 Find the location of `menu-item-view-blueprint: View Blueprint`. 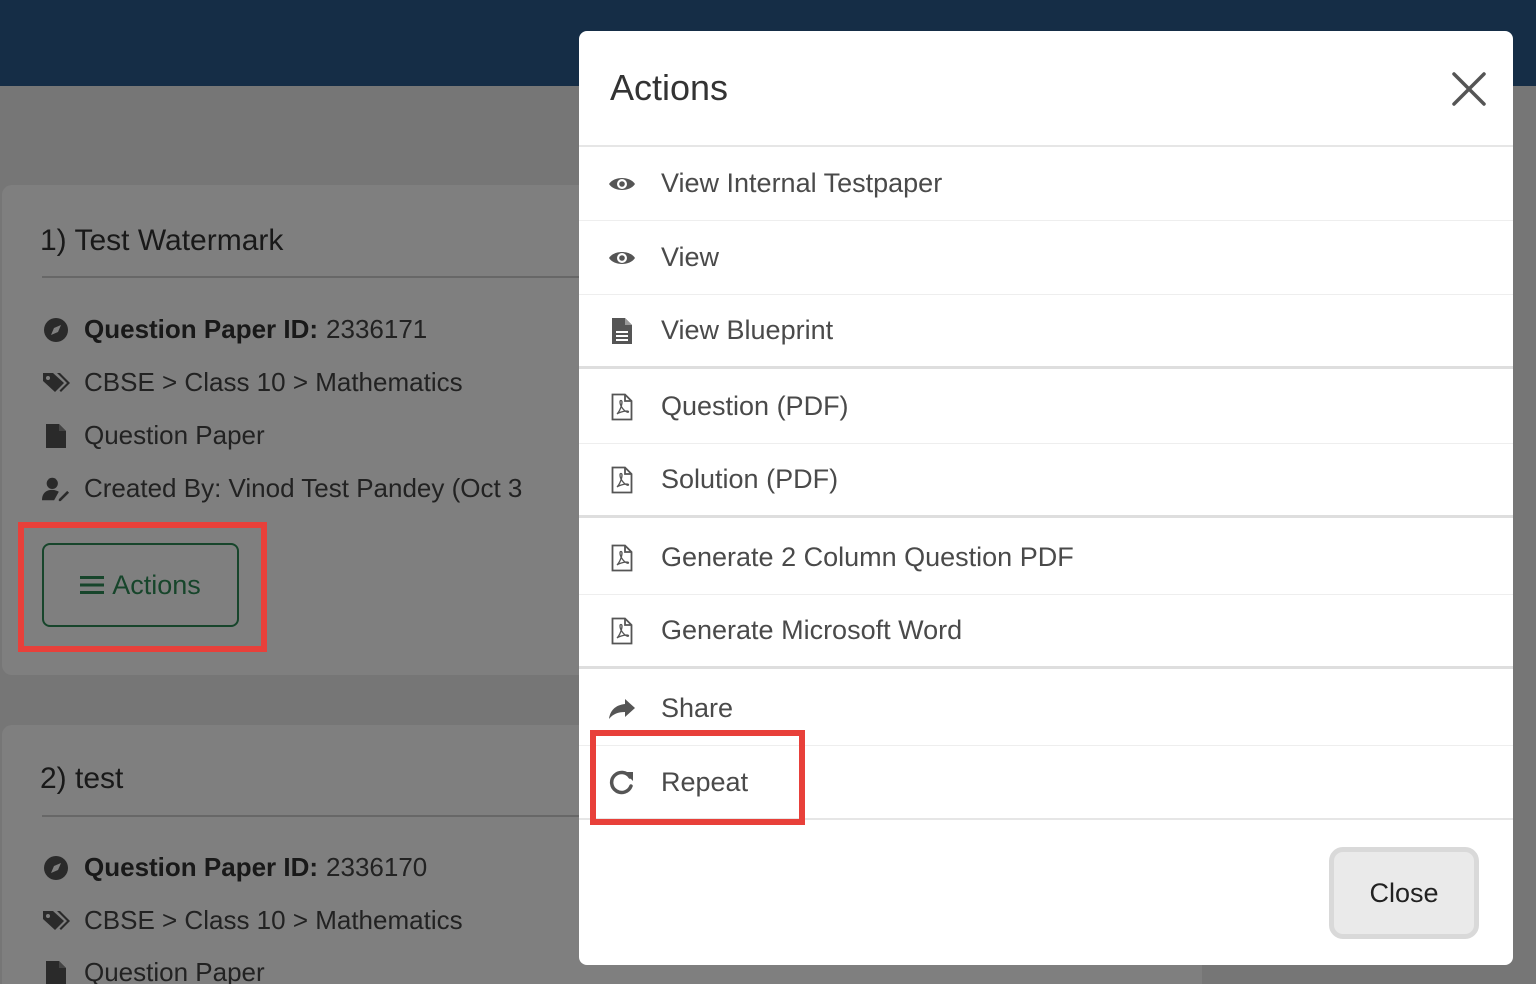

menu-item-view-blueprint: View Blueprint is located at coordinates (1046, 332).